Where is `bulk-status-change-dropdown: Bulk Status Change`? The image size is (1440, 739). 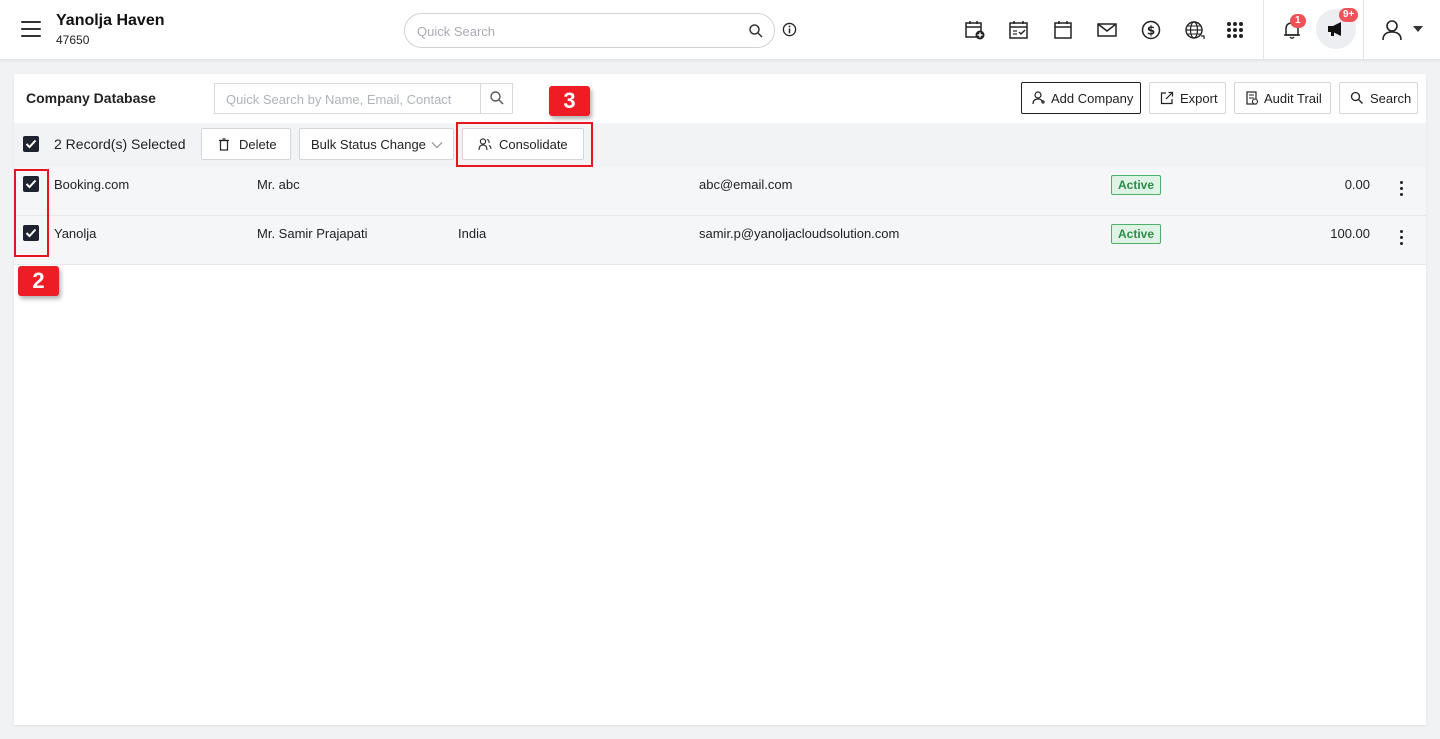 bulk-status-change-dropdown: Bulk Status Change is located at coordinates (376, 144).